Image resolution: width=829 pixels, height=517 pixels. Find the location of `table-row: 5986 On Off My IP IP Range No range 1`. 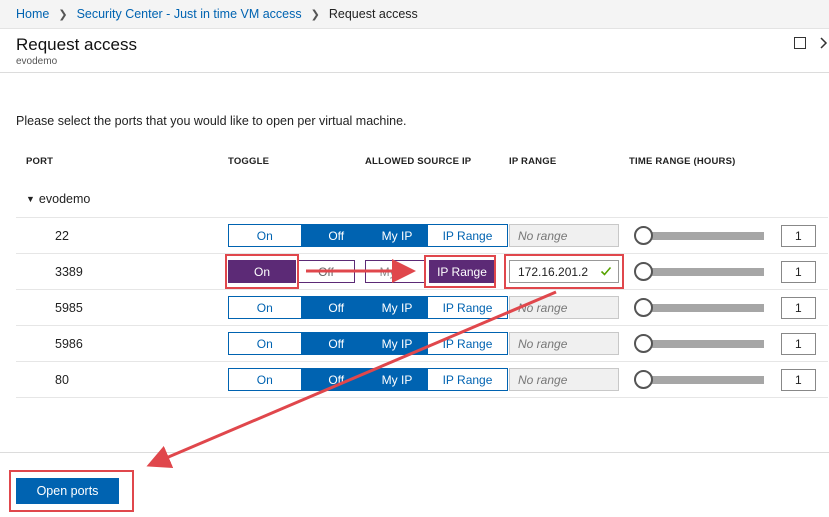

table-row: 5986 On Off My IP IP Range No range 1 is located at coordinates (422, 344).